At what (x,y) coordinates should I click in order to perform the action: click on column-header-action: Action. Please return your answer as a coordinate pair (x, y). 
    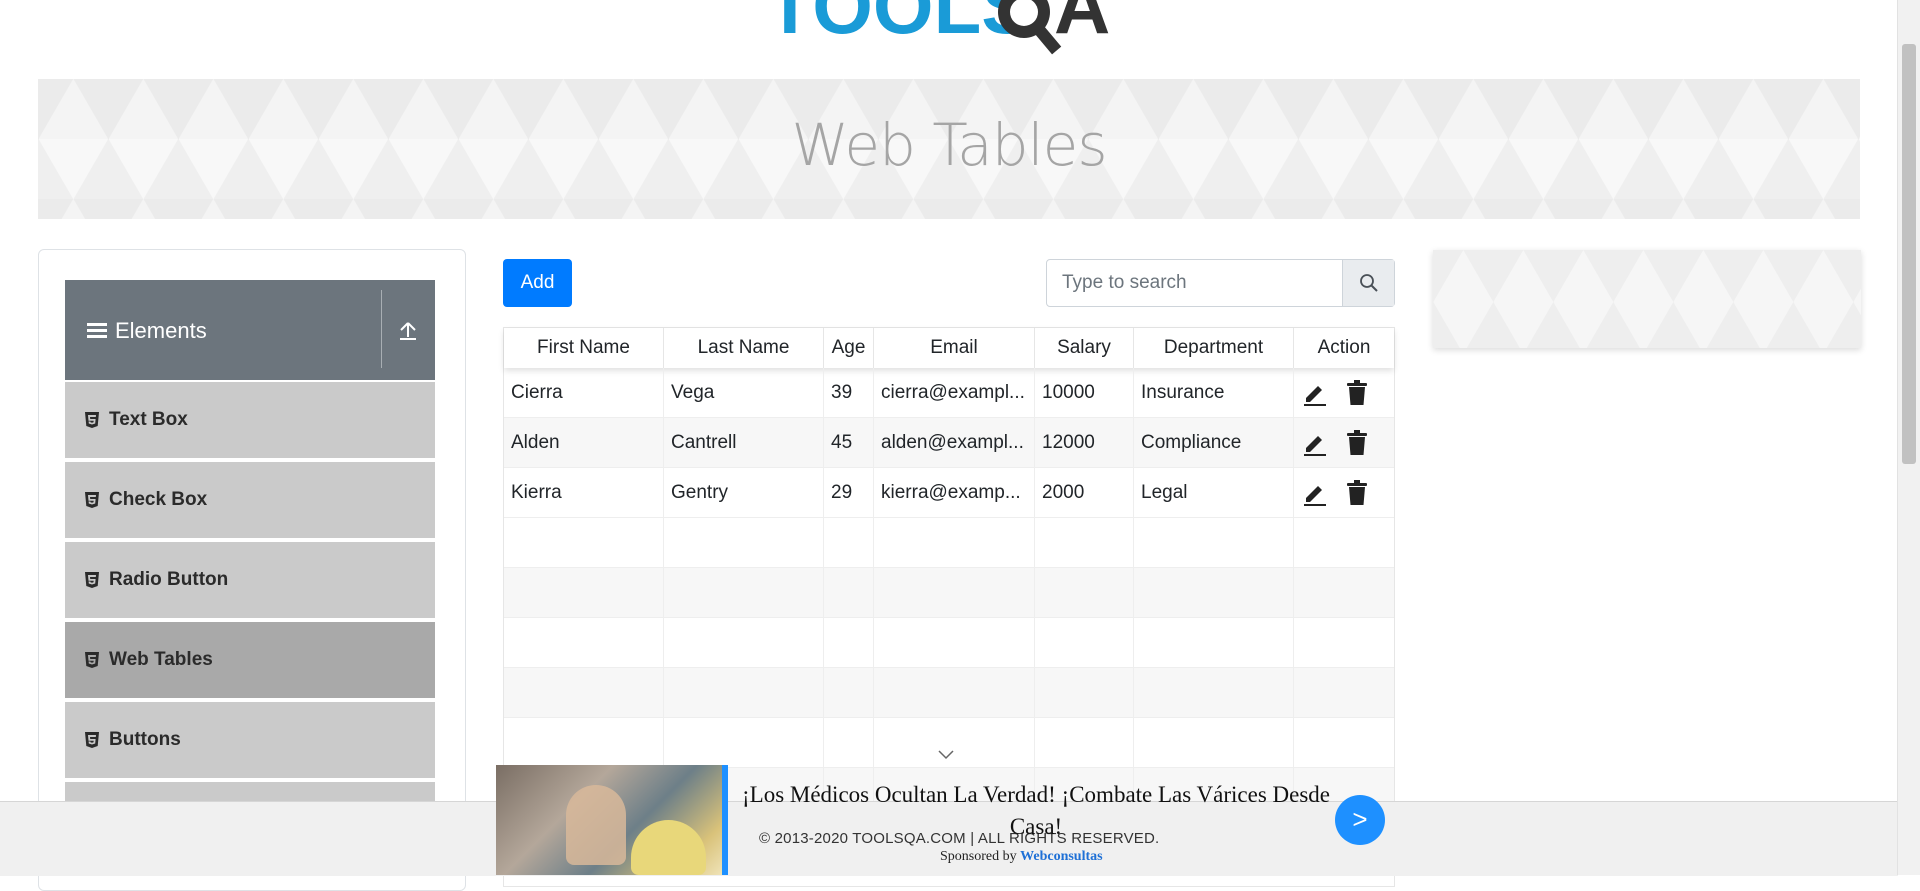
    Looking at the image, I should click on (1344, 348).